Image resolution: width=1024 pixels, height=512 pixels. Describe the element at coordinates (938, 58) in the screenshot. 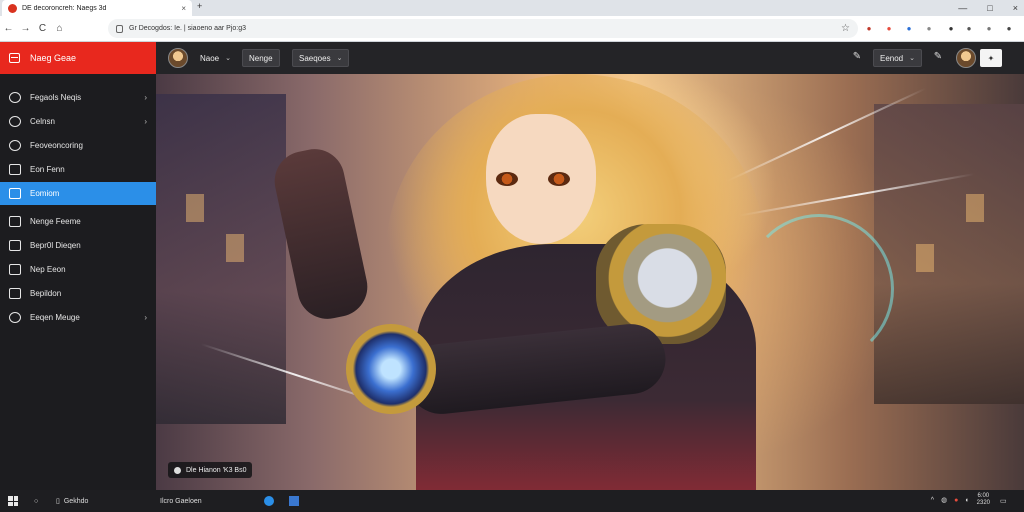

I see `edit-icon: ✎` at that location.